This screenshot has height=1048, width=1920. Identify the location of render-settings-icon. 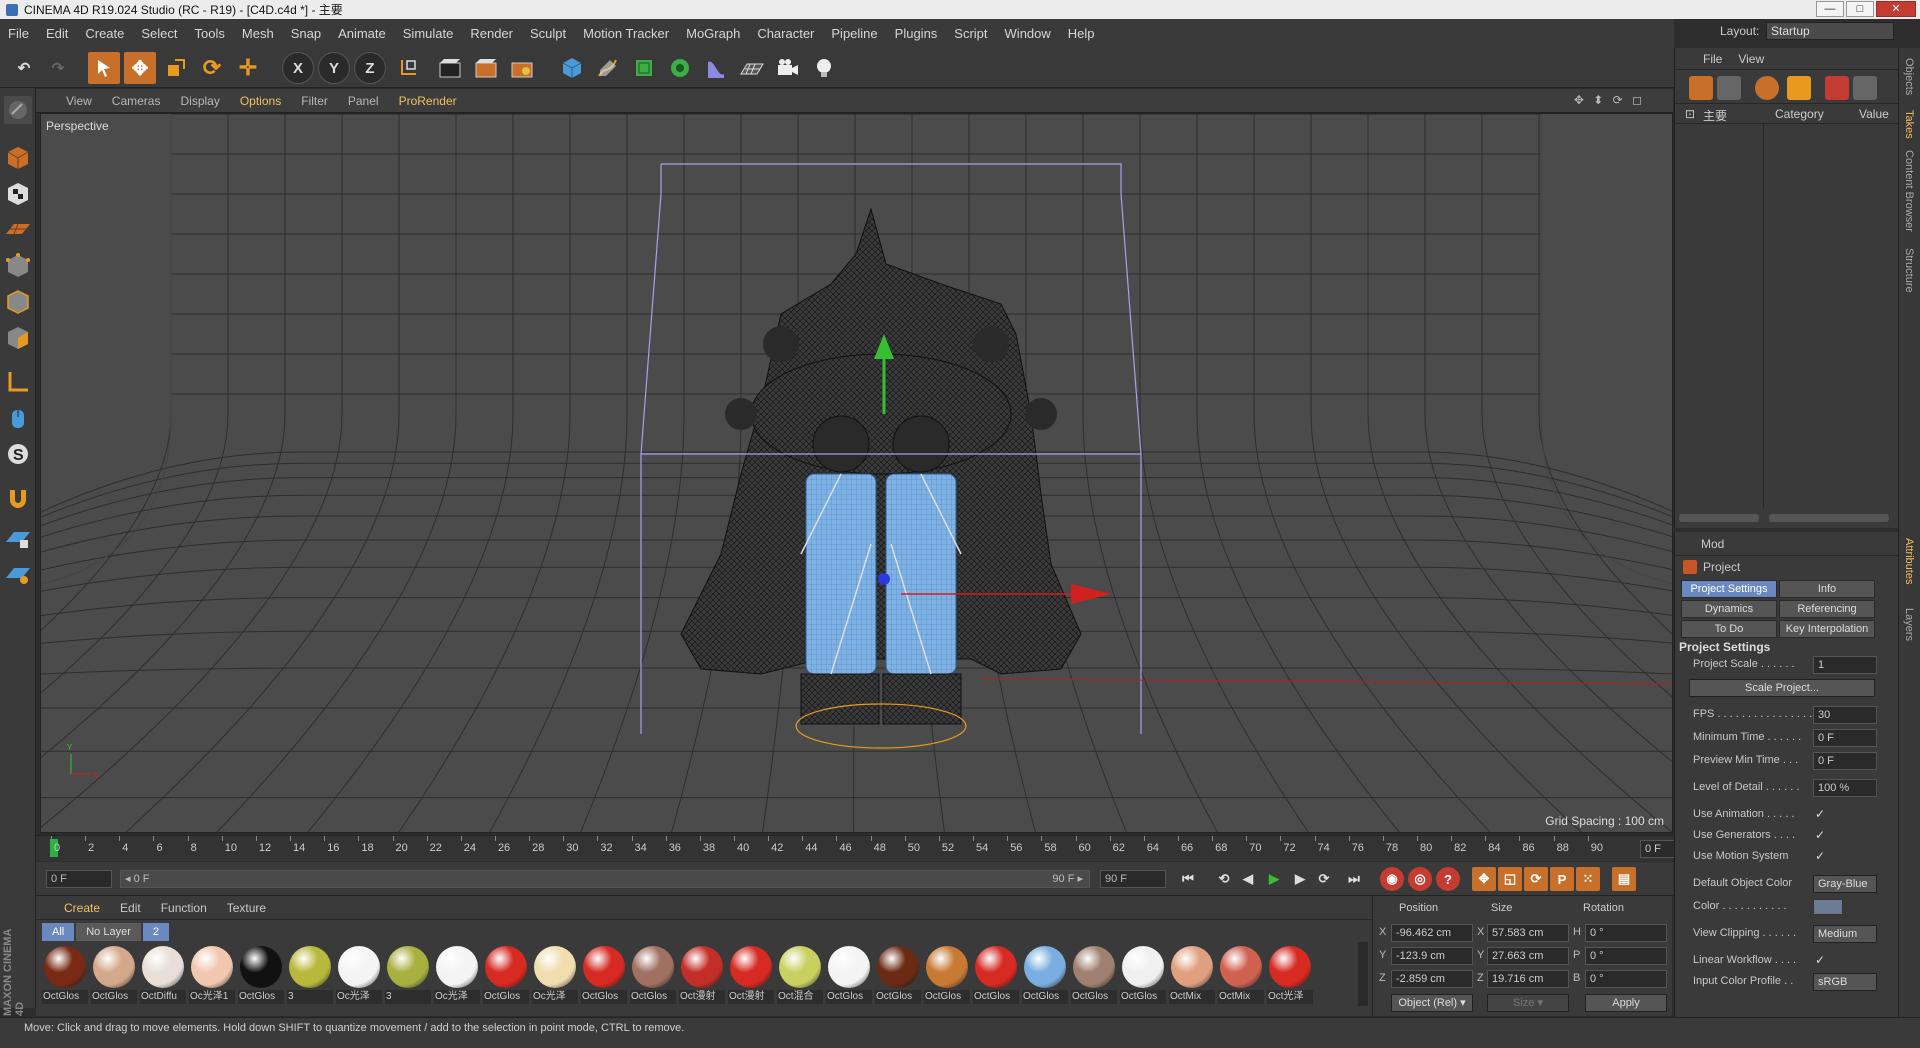
(522, 68).